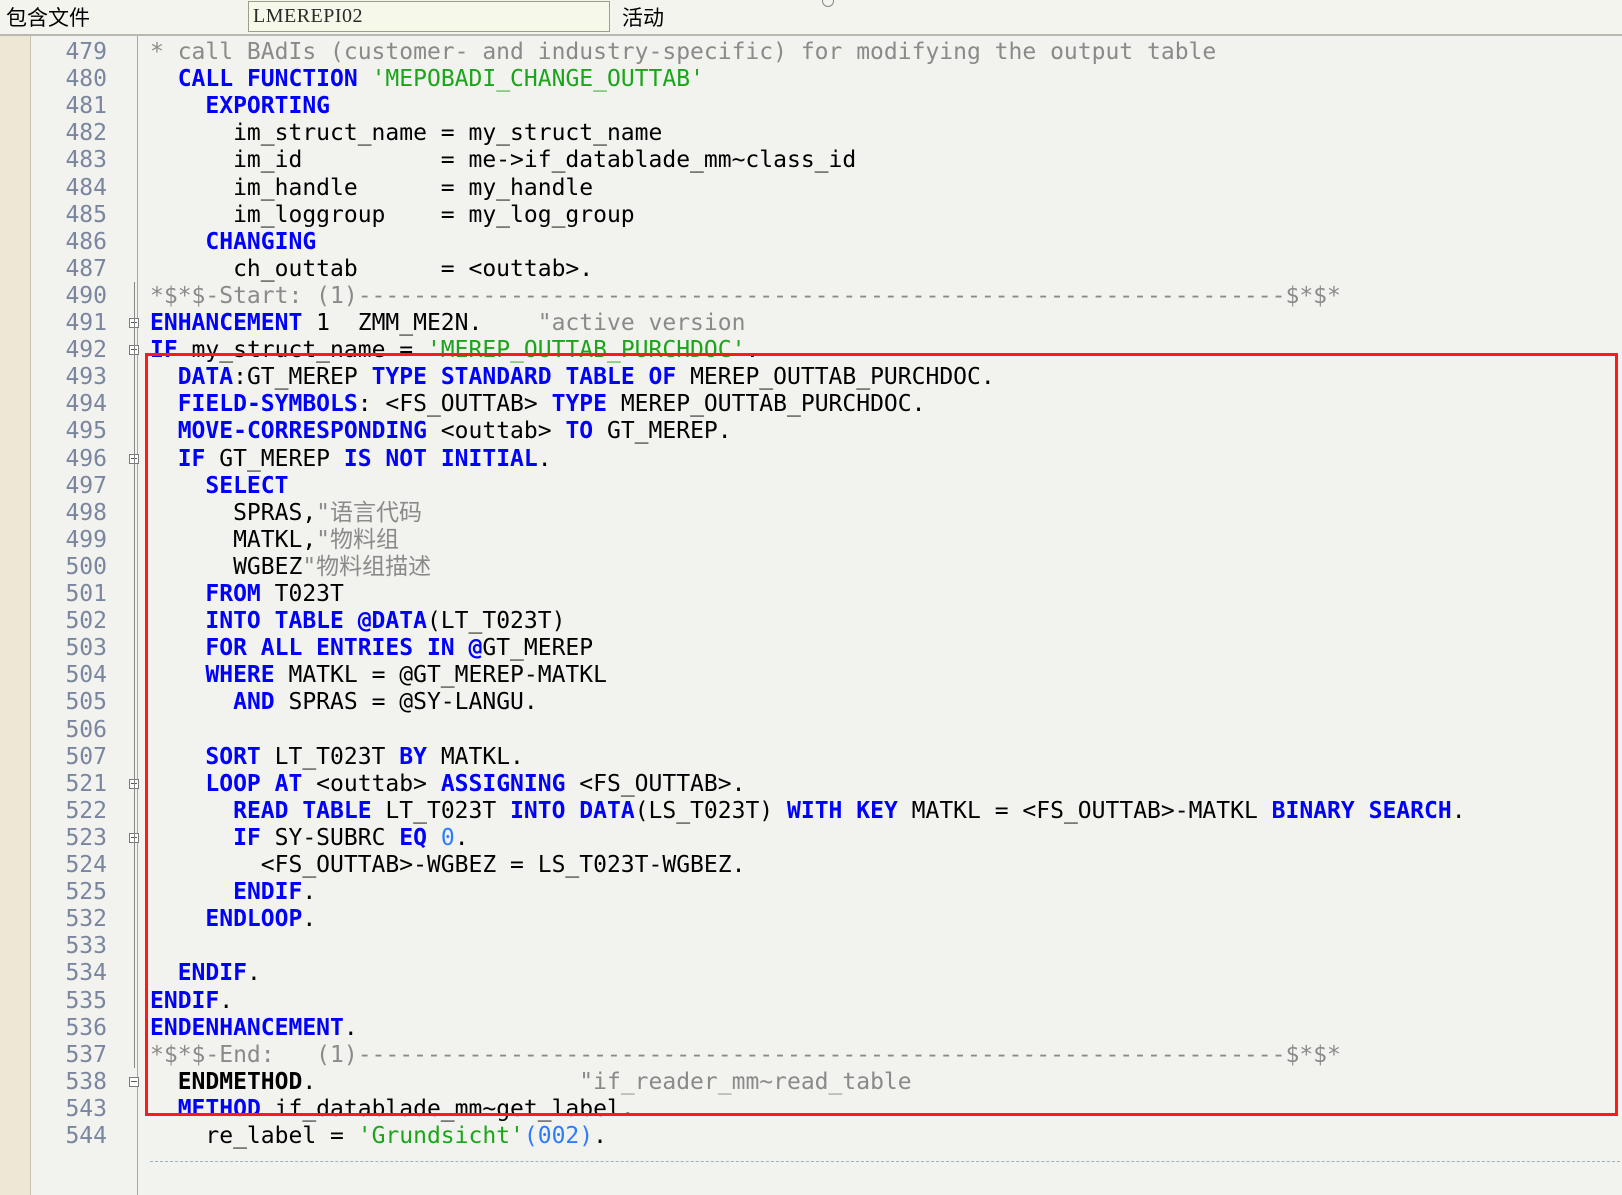  What do you see at coordinates (86, 160) in the screenshot?
I see `line-number: 483` at bounding box center [86, 160].